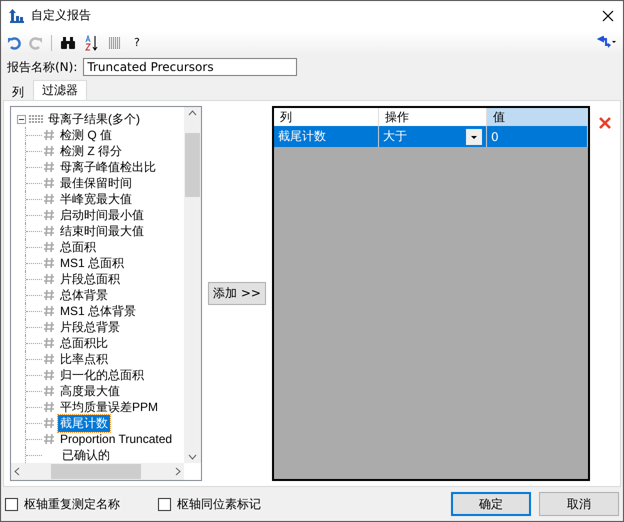 The width and height of the screenshot is (624, 522). I want to click on tree-item: 半峰宽最大值, so click(96, 199).